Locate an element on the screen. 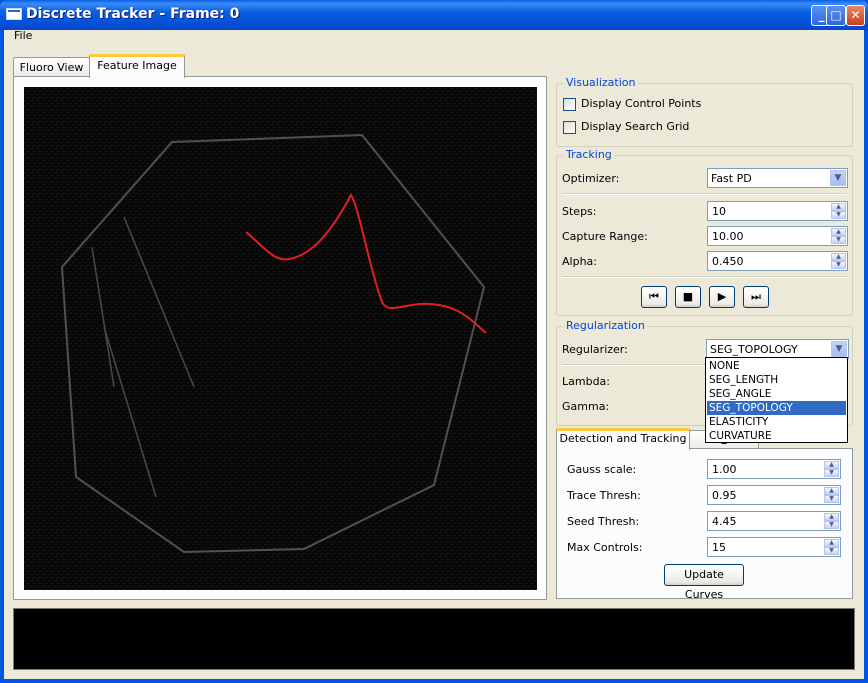 This screenshot has width=868, height=683. option-seg-angle: SEG_ANGLE is located at coordinates (776, 394).